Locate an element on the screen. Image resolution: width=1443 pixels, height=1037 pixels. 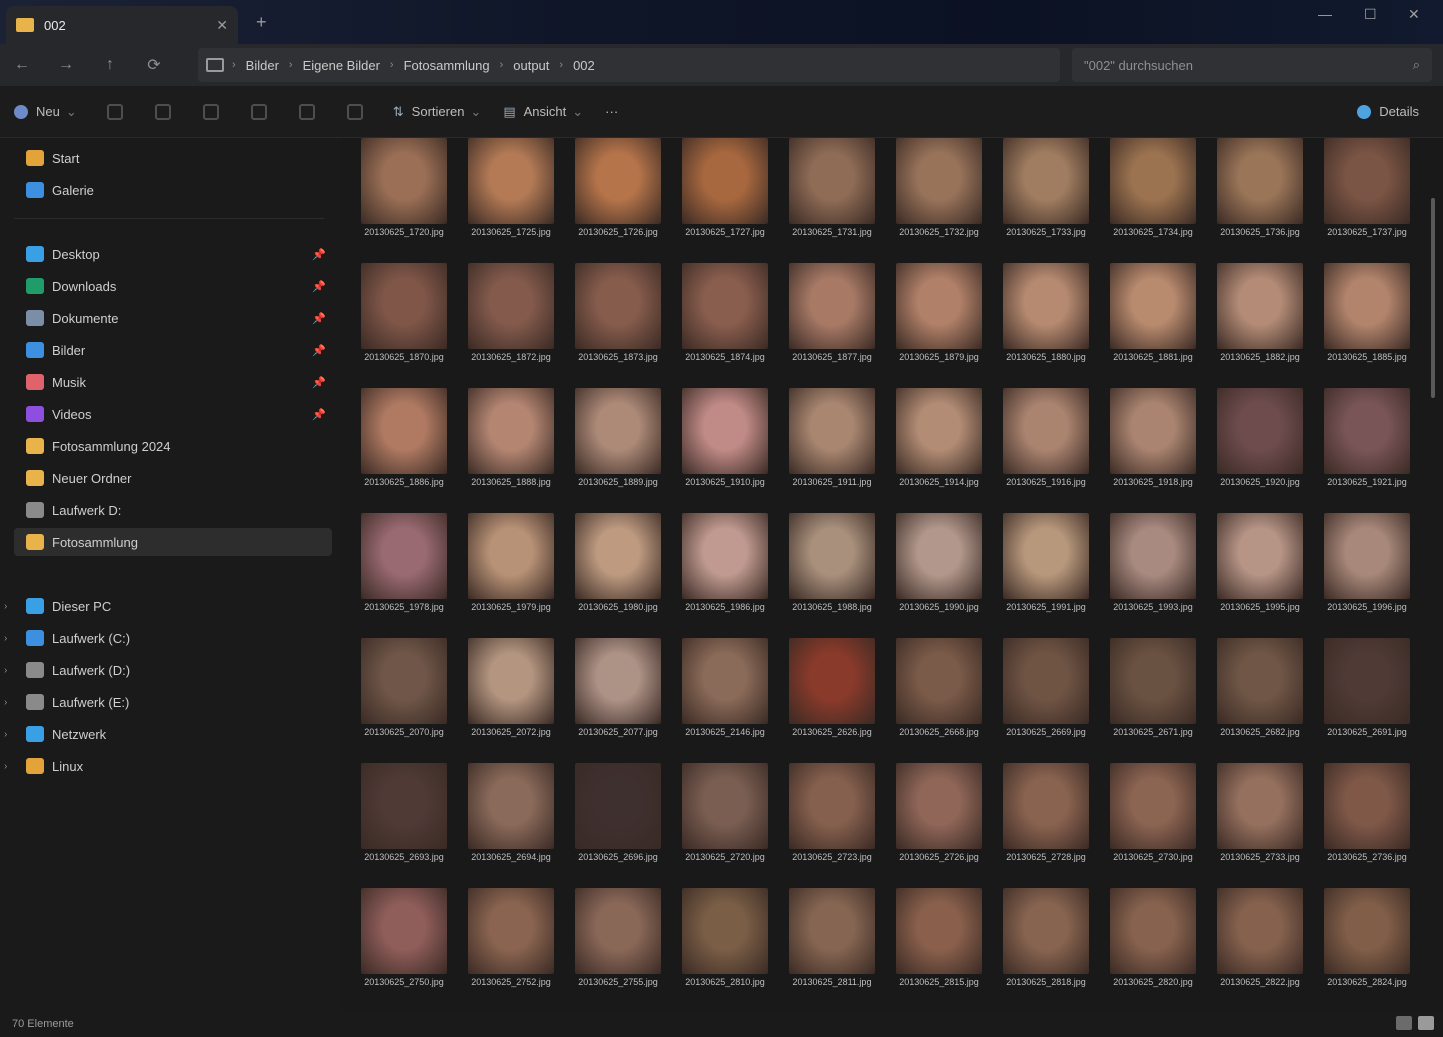
file-item: 20130625_2696.jpg is located at coordinates (618, 824).